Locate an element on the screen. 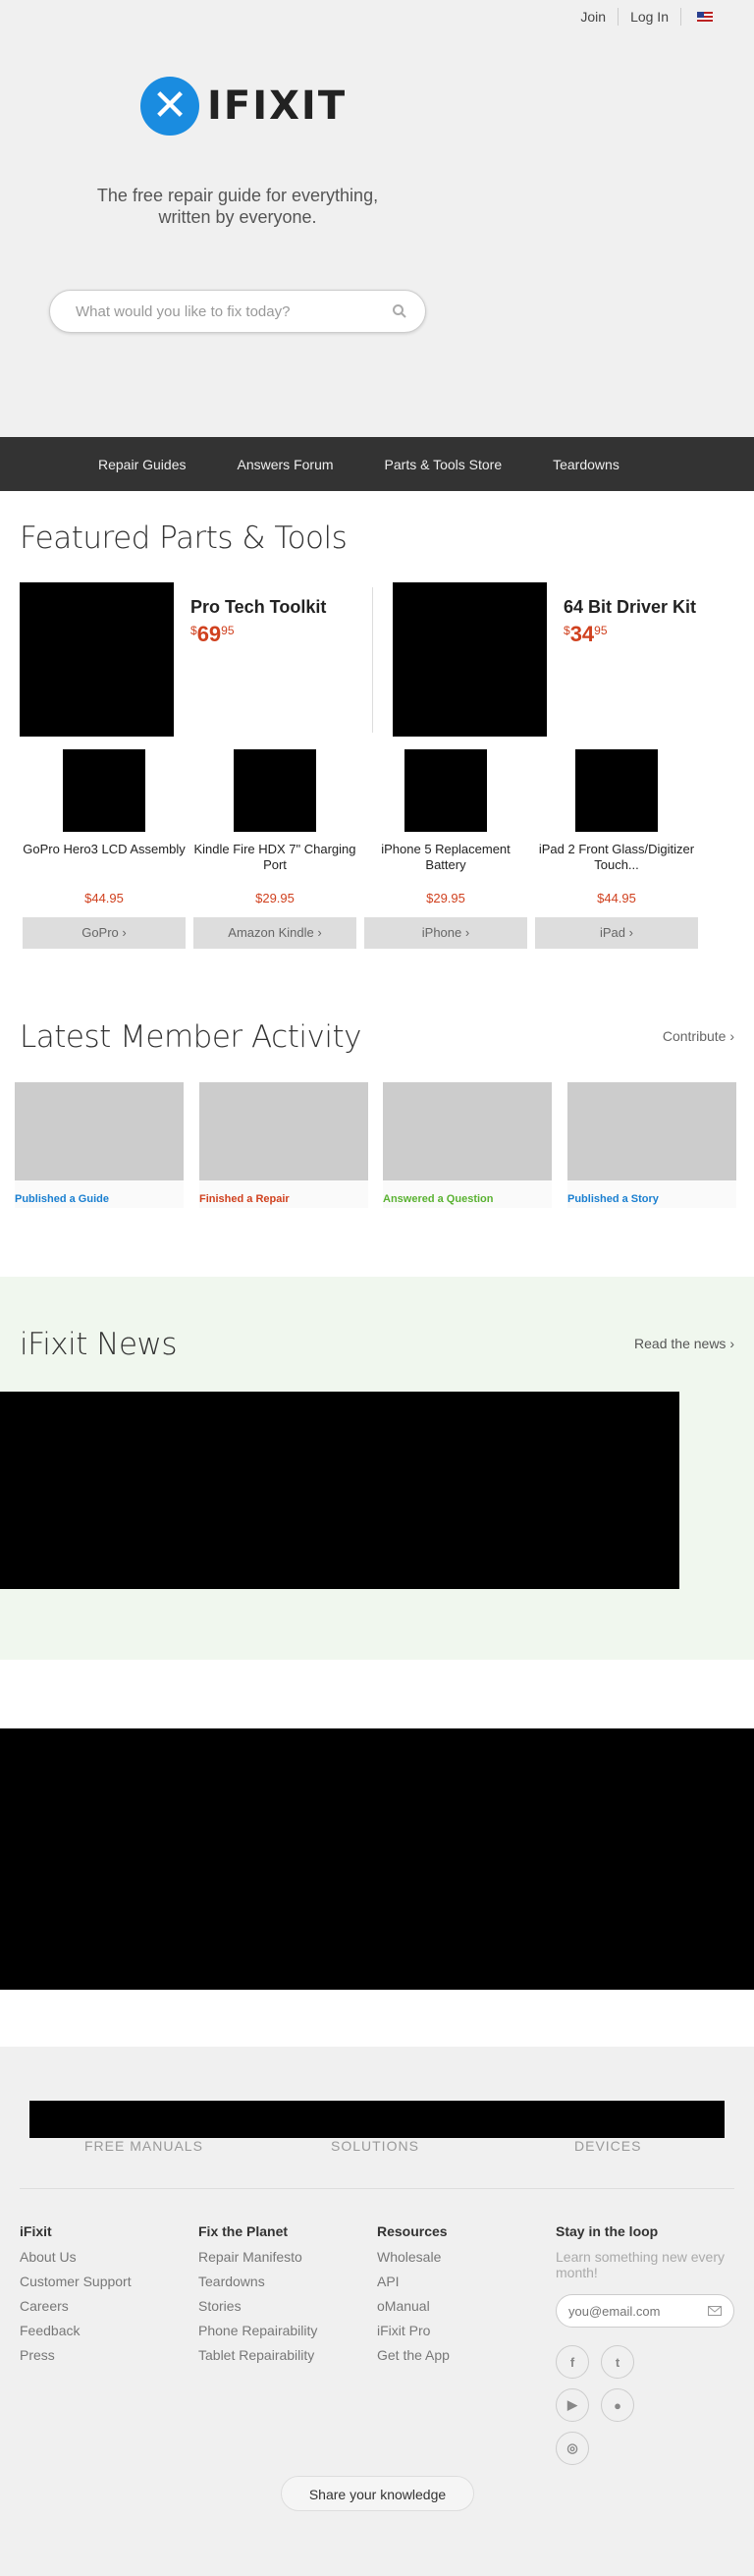 This screenshot has width=754, height=2576. activity-card: Published a Story is located at coordinates (651, 1145).